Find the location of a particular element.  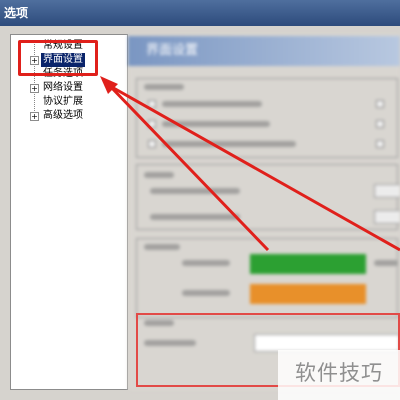

watermark: 软件技巧 is located at coordinates (339, 375).